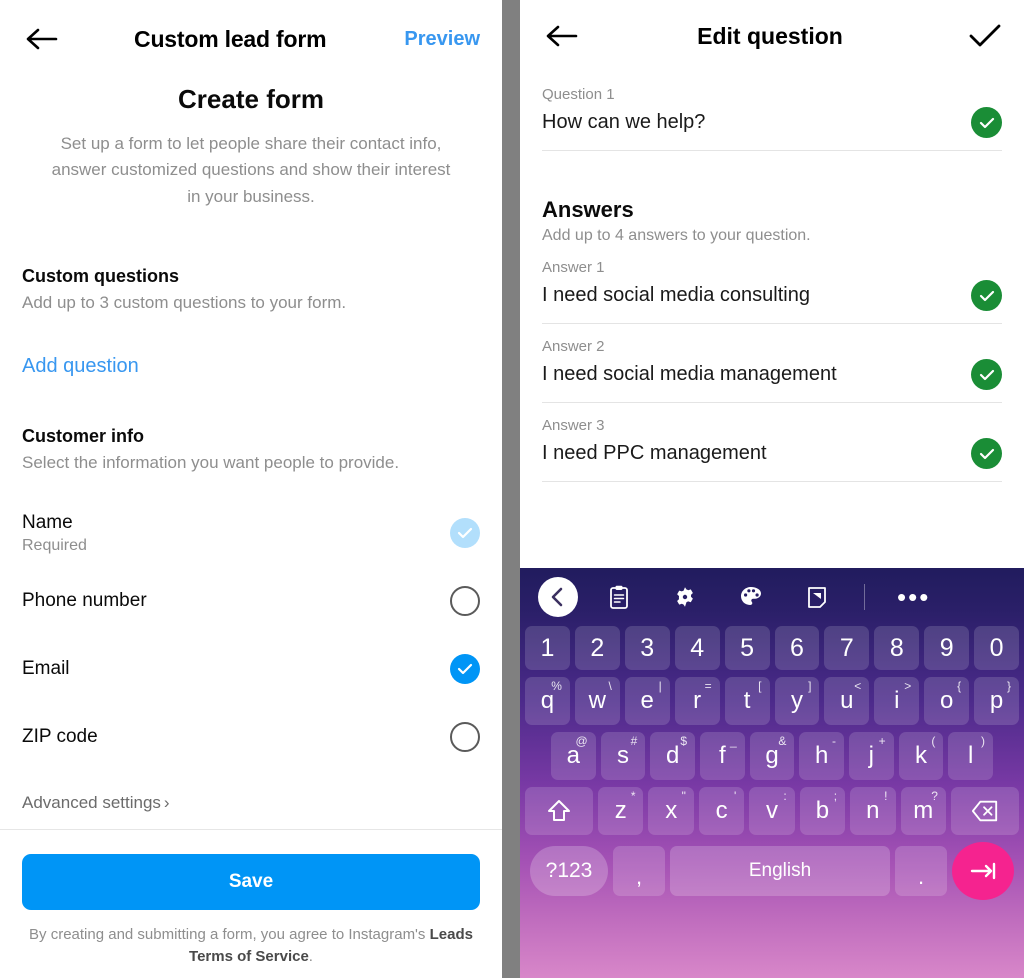 This screenshot has width=1024, height=978. What do you see at coordinates (986, 122) in the screenshot?
I see `question-confirm-icon` at bounding box center [986, 122].